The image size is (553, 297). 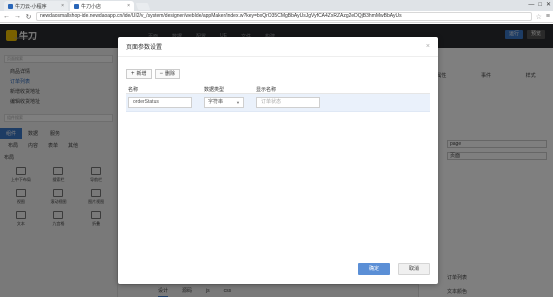 What do you see at coordinates (133, 74) in the screenshot?
I see `plus-icon: +` at bounding box center [133, 74].